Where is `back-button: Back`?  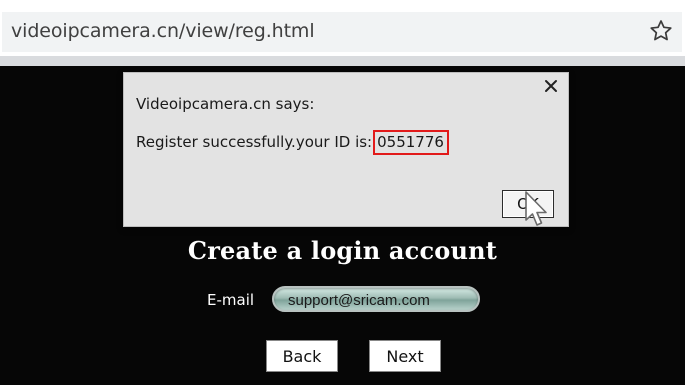
back-button: Back is located at coordinates (302, 356).